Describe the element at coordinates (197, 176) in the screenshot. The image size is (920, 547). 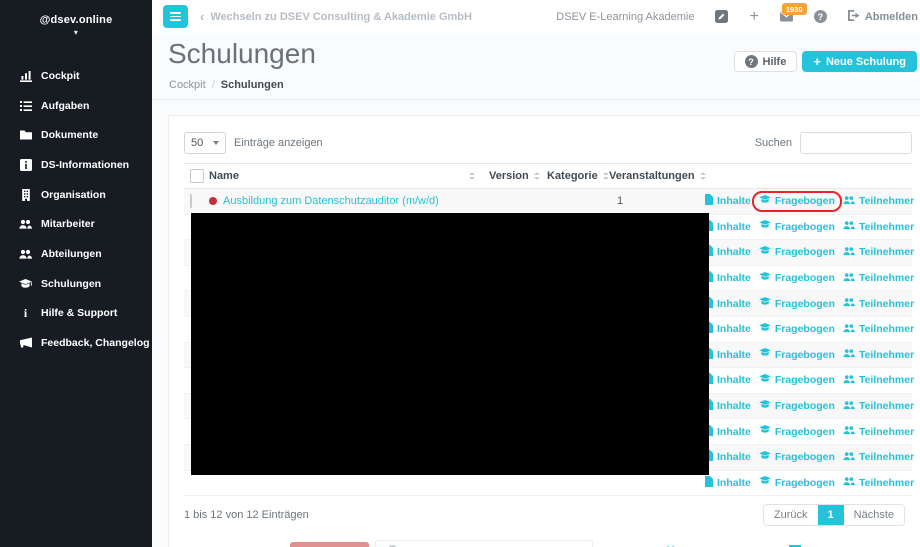
I see `select-all-checkbox` at that location.